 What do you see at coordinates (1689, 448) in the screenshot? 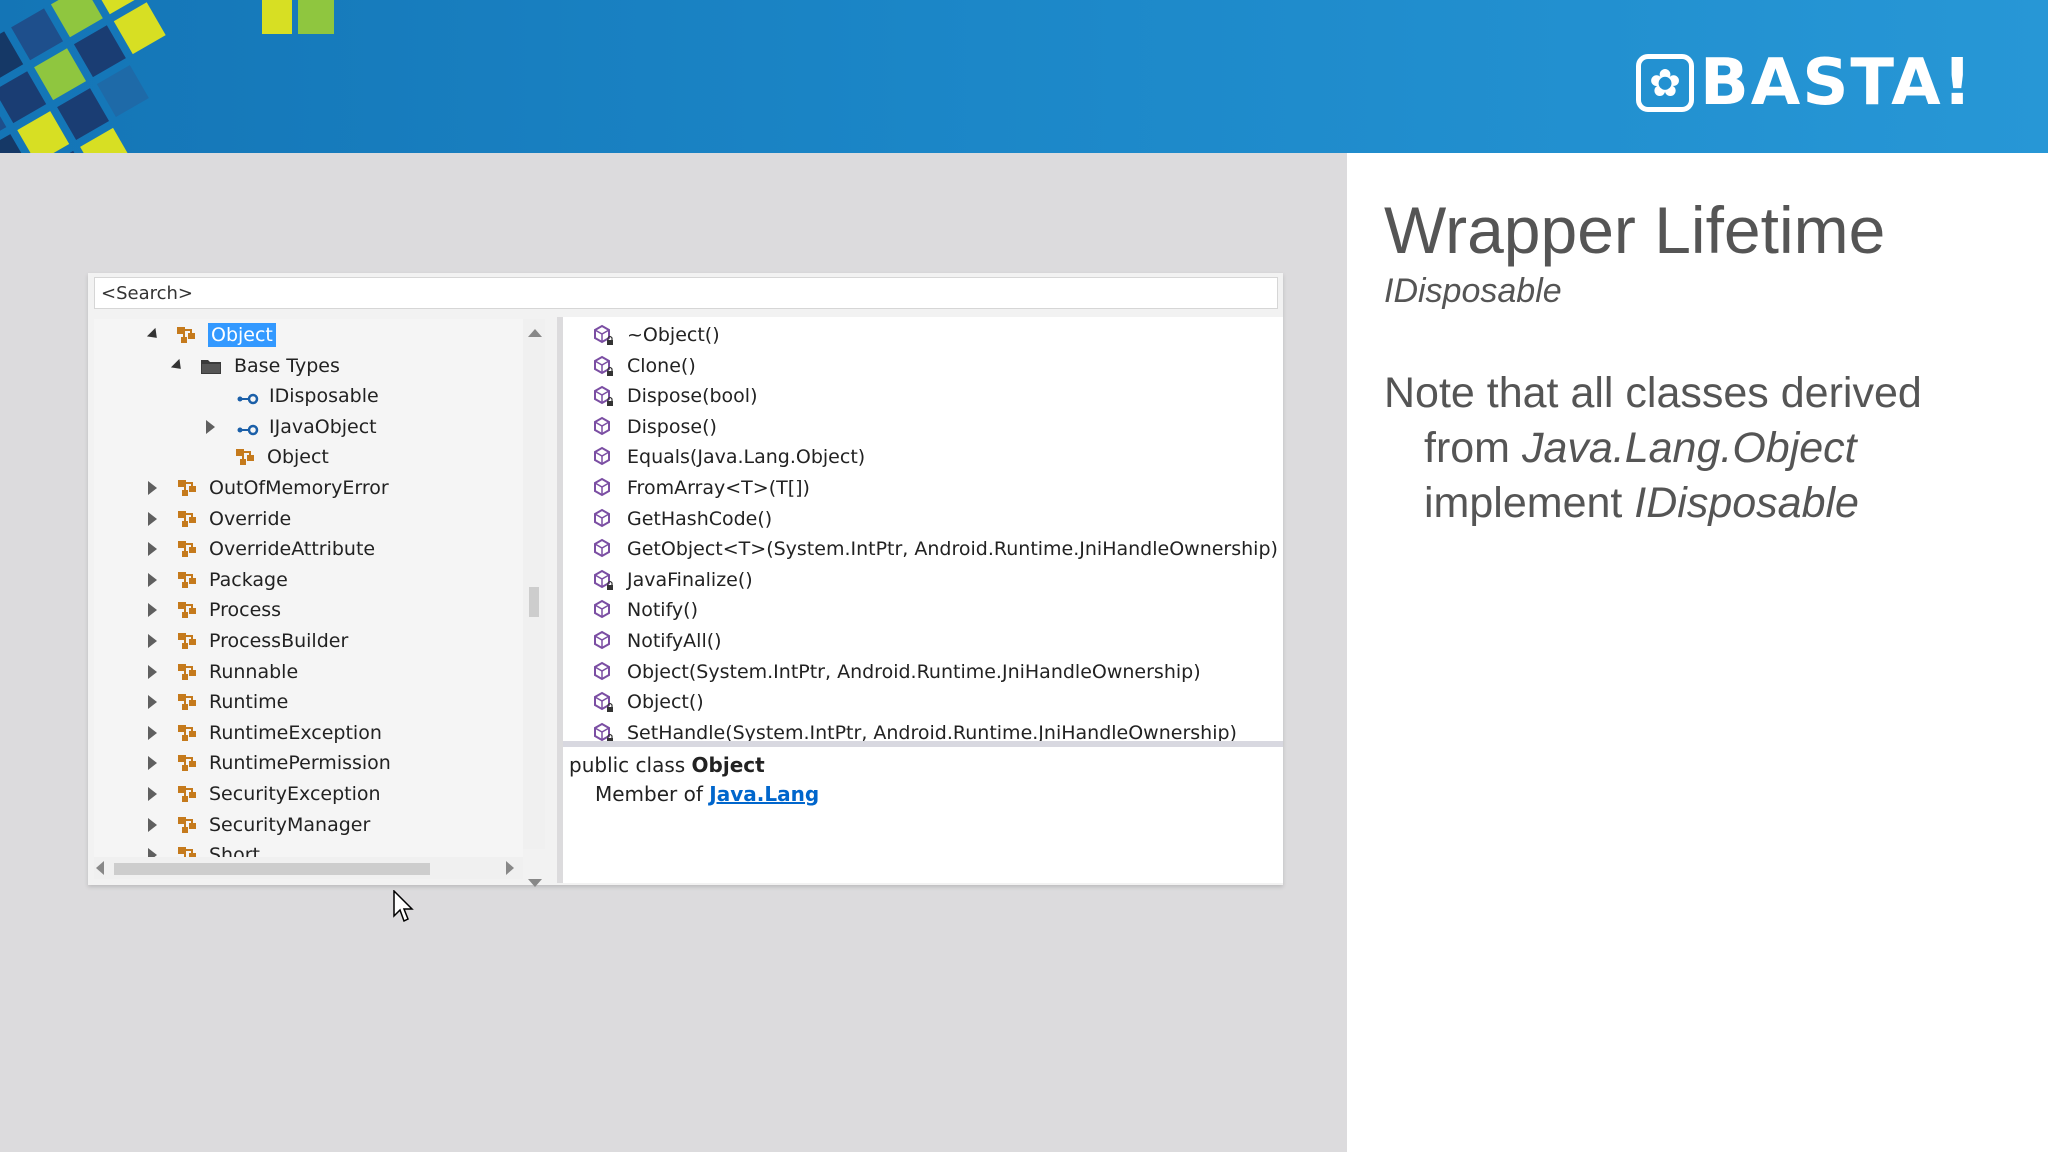
I see `note-line-2-italic: Java.Lang.Object` at bounding box center [1689, 448].